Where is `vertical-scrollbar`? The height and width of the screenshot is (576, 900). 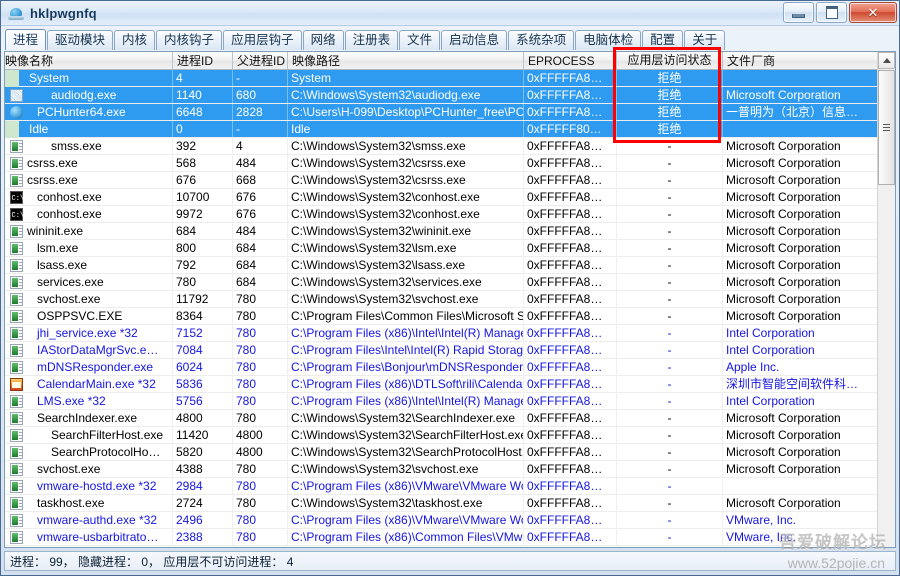
vertical-scrollbar is located at coordinates (886, 299).